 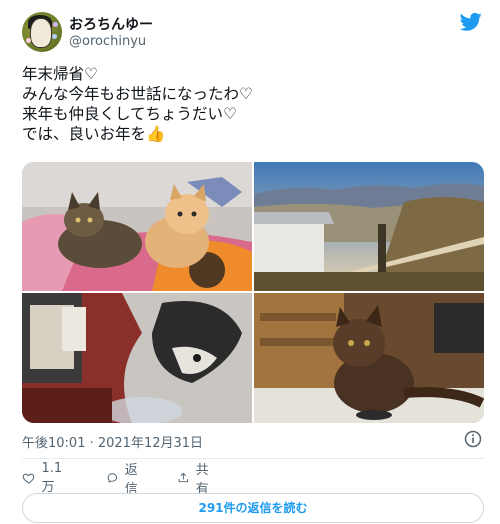 I want to click on like-button: 1.1万, so click(x=44, y=478).